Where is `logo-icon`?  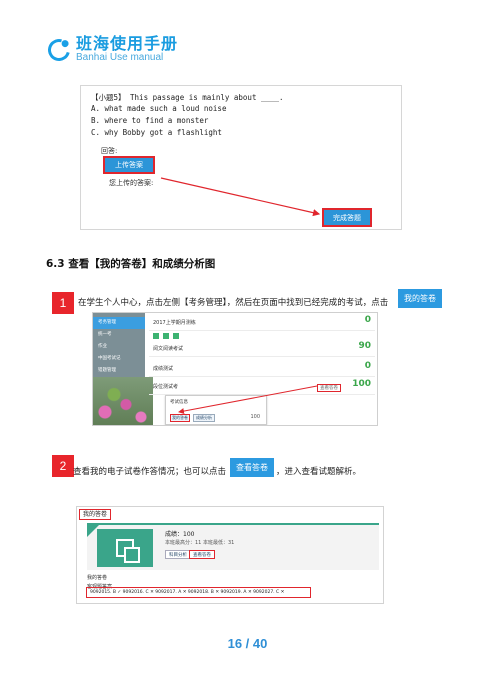
logo-icon is located at coordinates (59, 50).